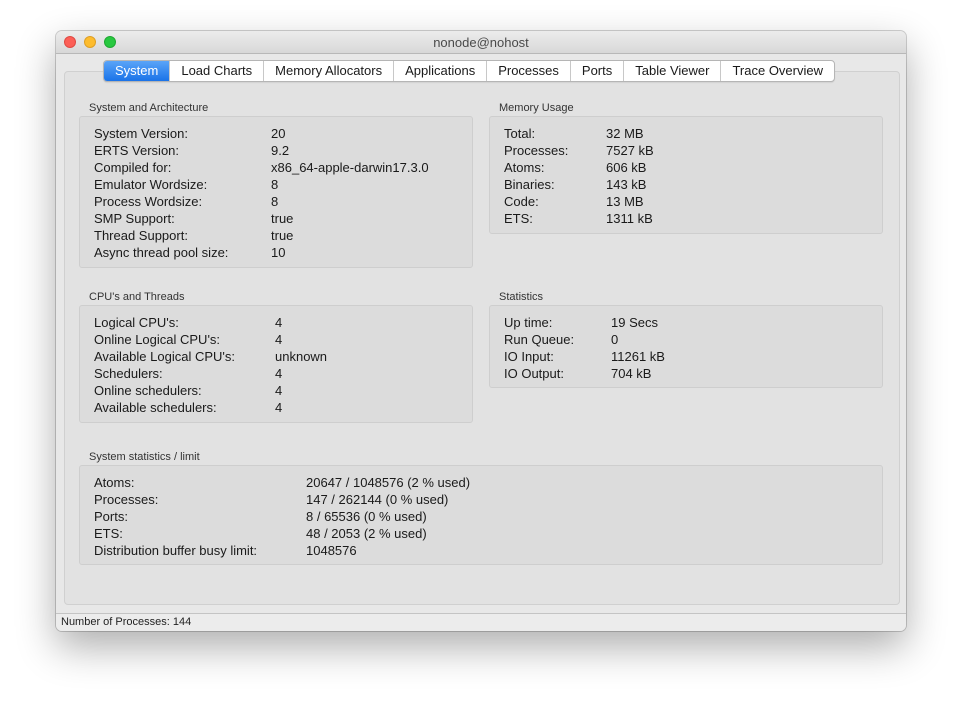 Image resolution: width=962 pixels, height=712 pixels. What do you see at coordinates (137, 71) in the screenshot?
I see `tab-system: System` at bounding box center [137, 71].